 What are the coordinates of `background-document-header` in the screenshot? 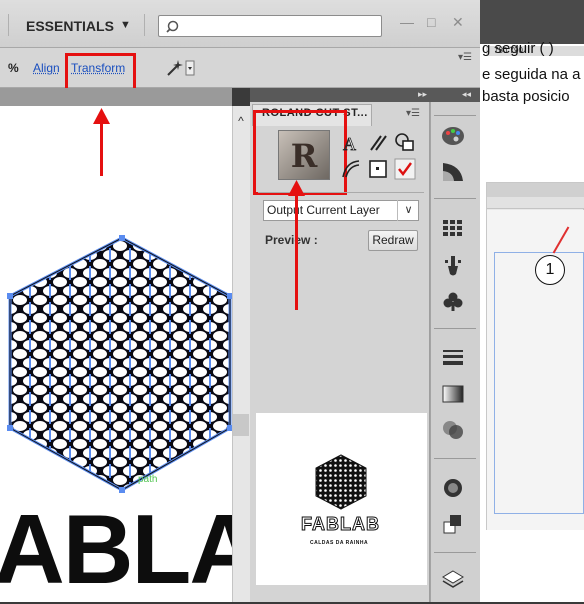 It's located at (532, 22).